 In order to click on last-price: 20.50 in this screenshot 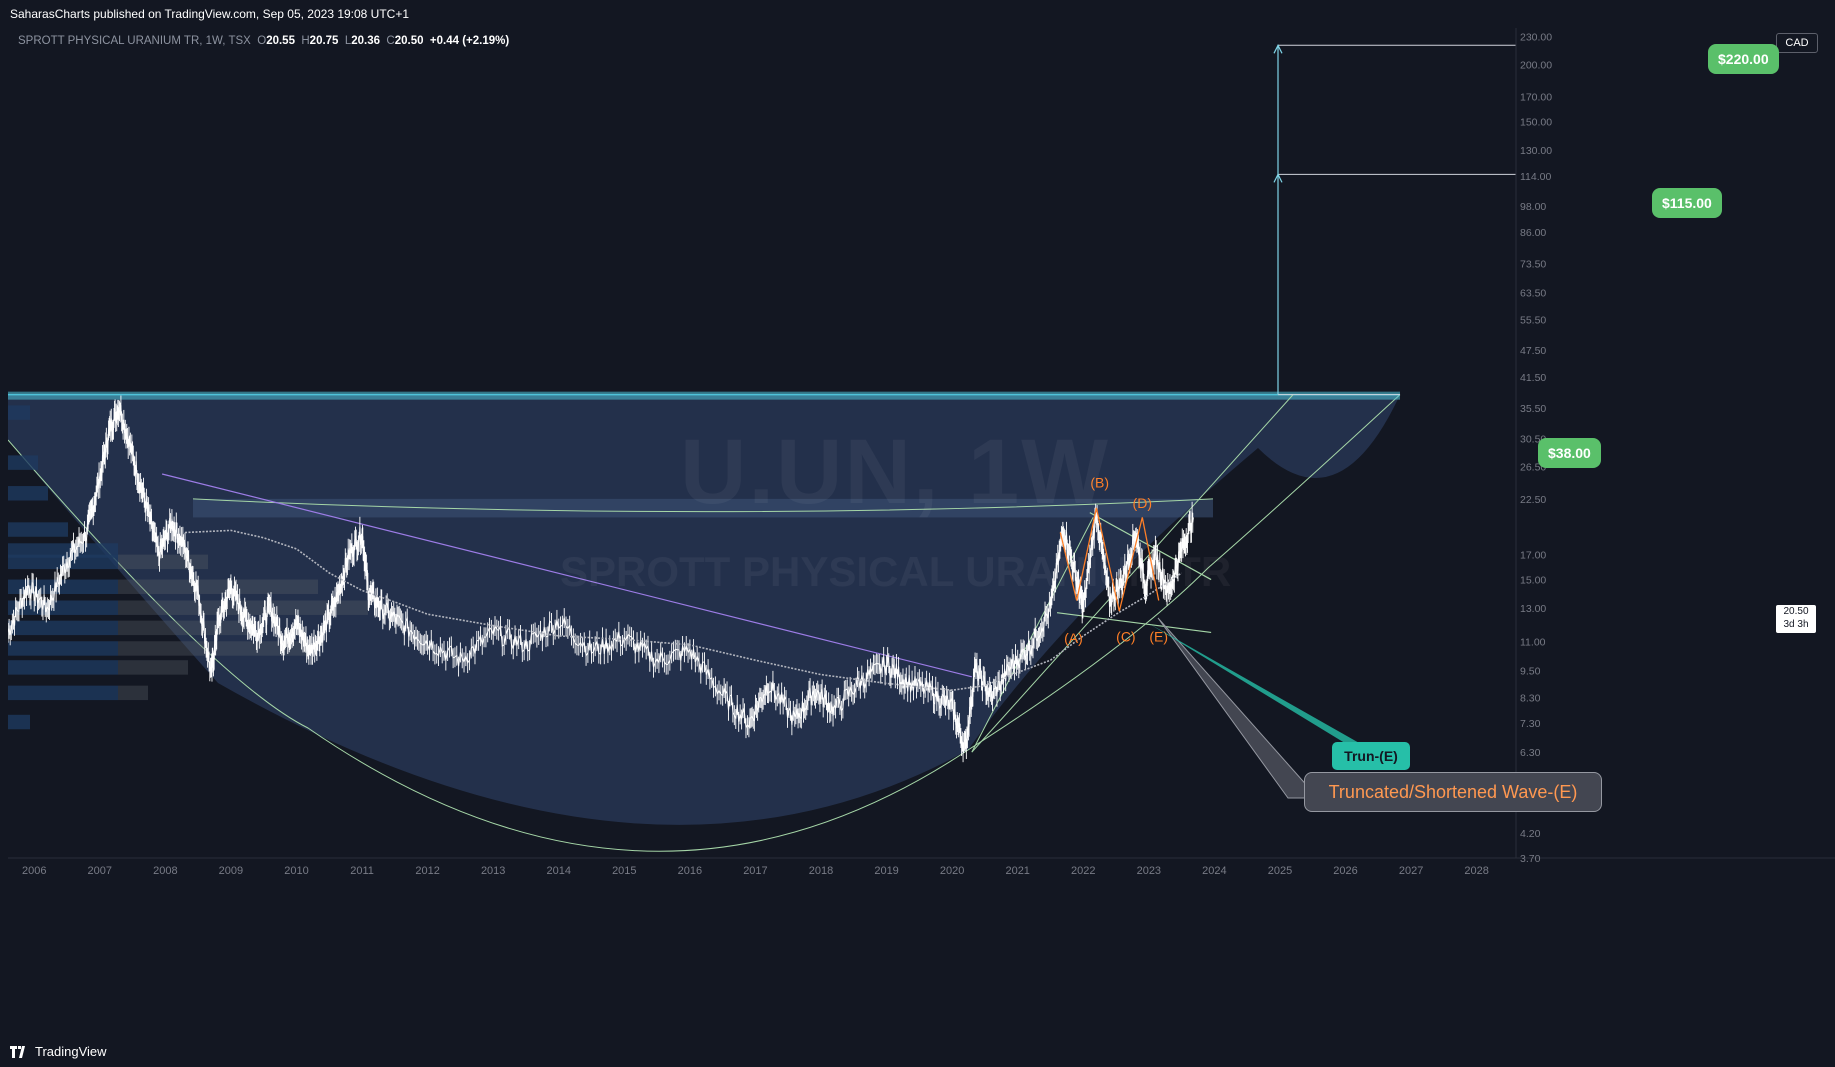, I will do `click(1796, 611)`.